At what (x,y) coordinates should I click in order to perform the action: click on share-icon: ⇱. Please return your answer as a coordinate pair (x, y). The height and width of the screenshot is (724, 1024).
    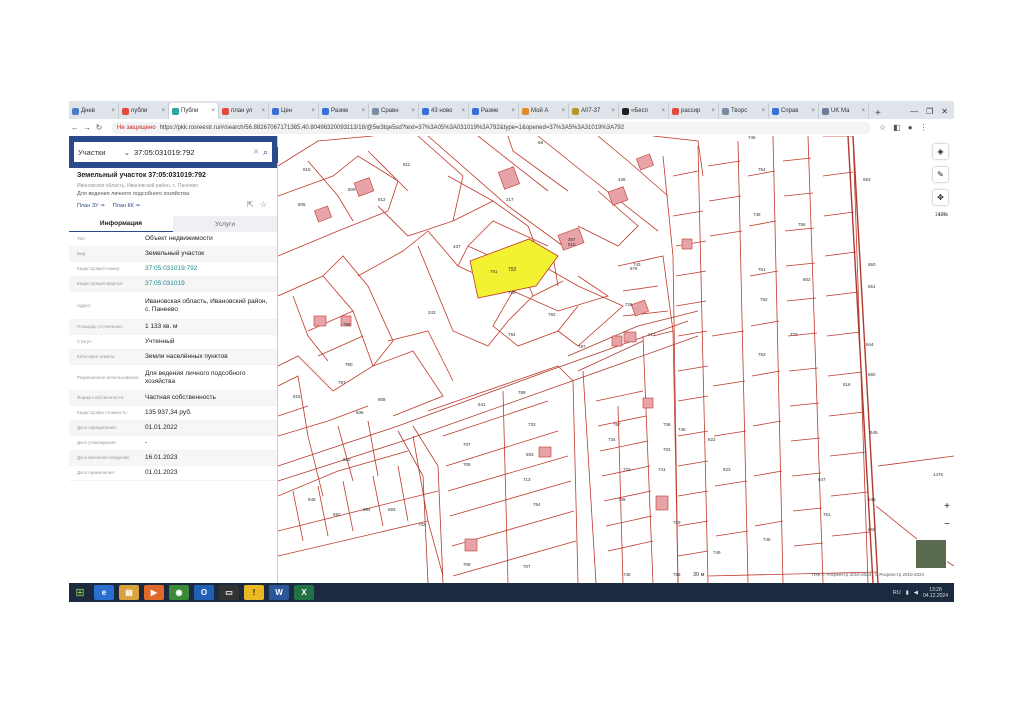
    Looking at the image, I should click on (250, 204).